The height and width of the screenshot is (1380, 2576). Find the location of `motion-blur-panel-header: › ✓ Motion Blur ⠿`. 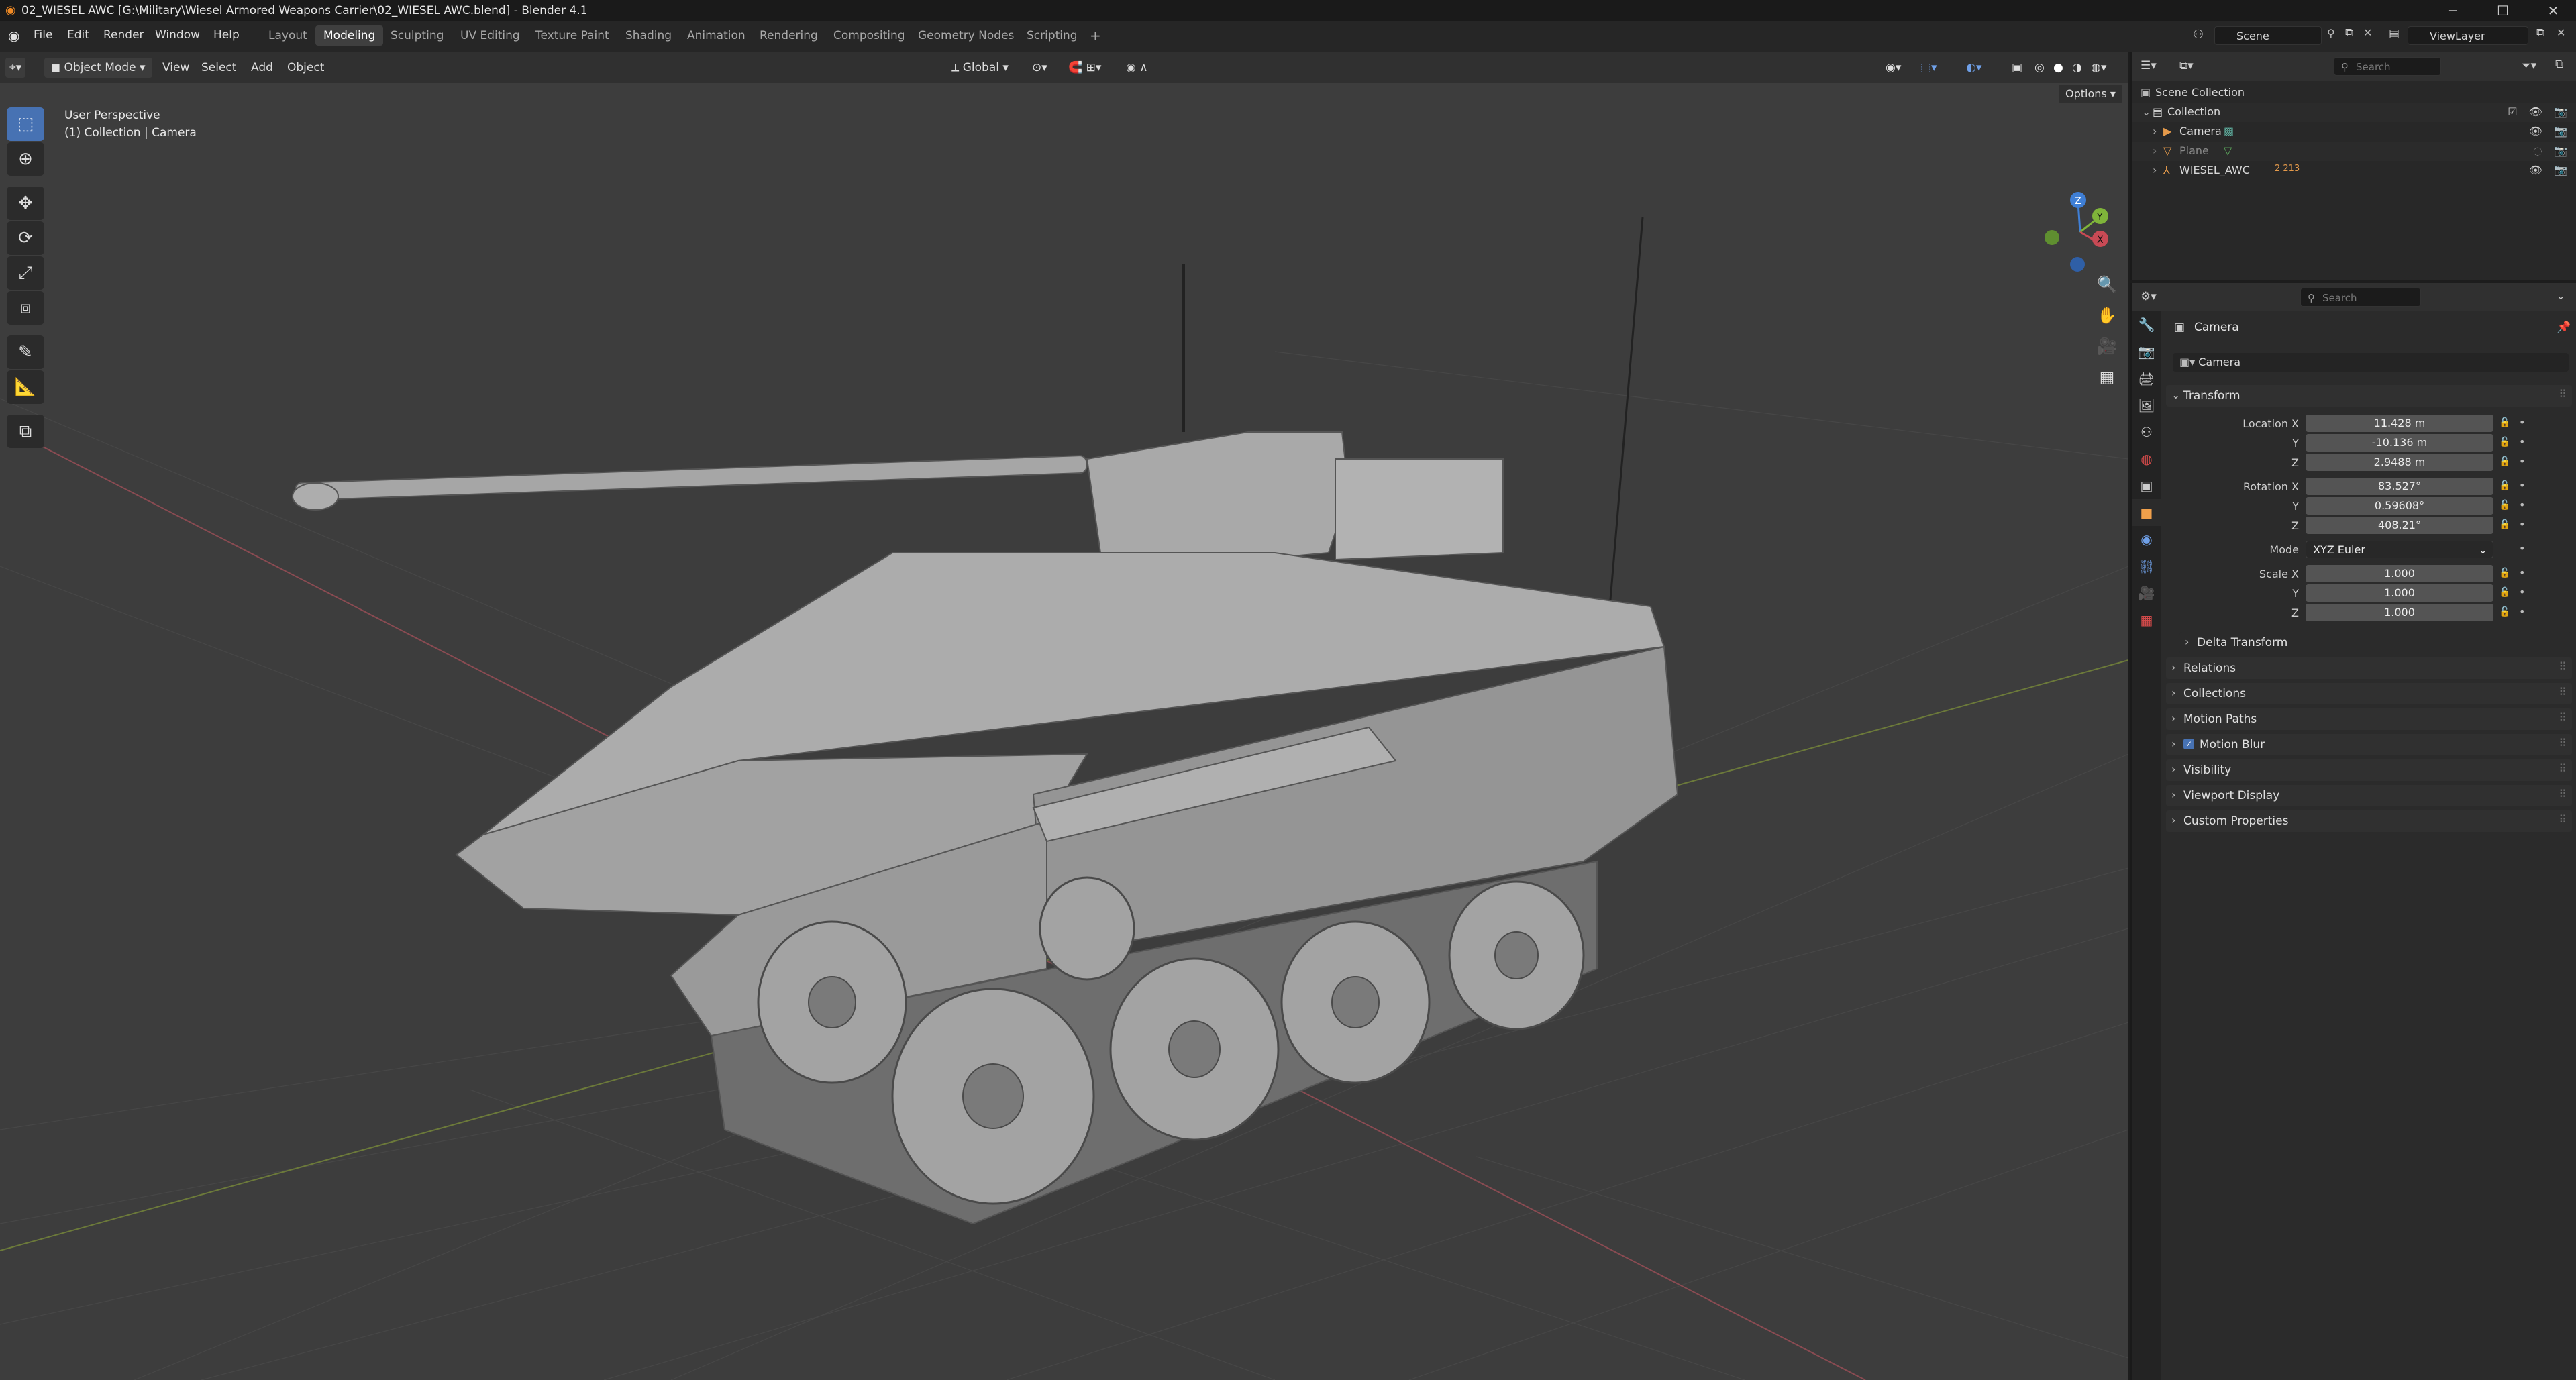

motion-blur-panel-header: › ✓ Motion Blur ⠿ is located at coordinates (2369, 744).